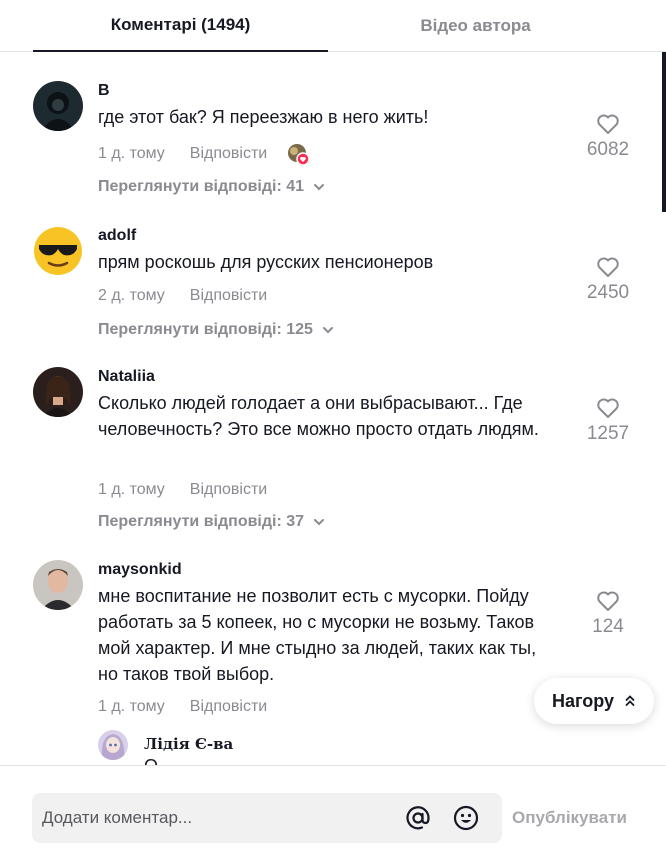 This screenshot has width=666, height=856. I want to click on view-replies-button: Переглянути відповіді: 41, so click(212, 187).